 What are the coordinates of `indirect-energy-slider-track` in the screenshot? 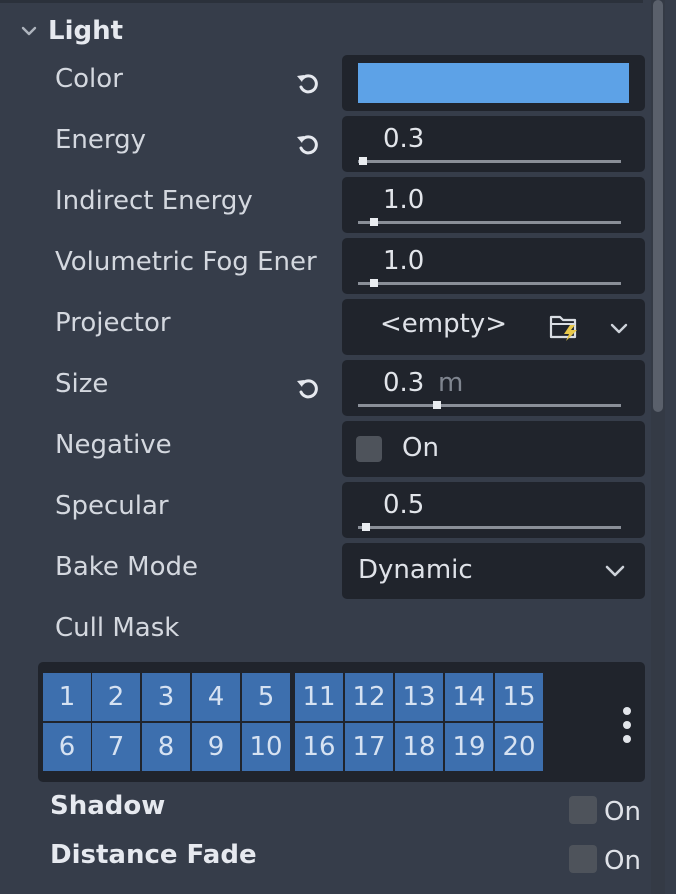 It's located at (489, 222).